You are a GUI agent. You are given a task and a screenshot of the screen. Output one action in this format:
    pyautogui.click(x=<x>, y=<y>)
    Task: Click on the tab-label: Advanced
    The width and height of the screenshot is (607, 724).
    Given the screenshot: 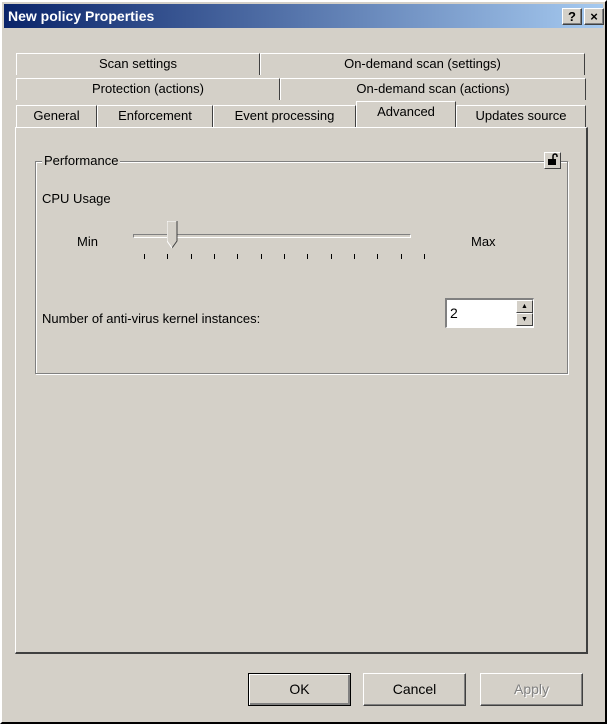 What is the action you would take?
    pyautogui.click(x=406, y=111)
    